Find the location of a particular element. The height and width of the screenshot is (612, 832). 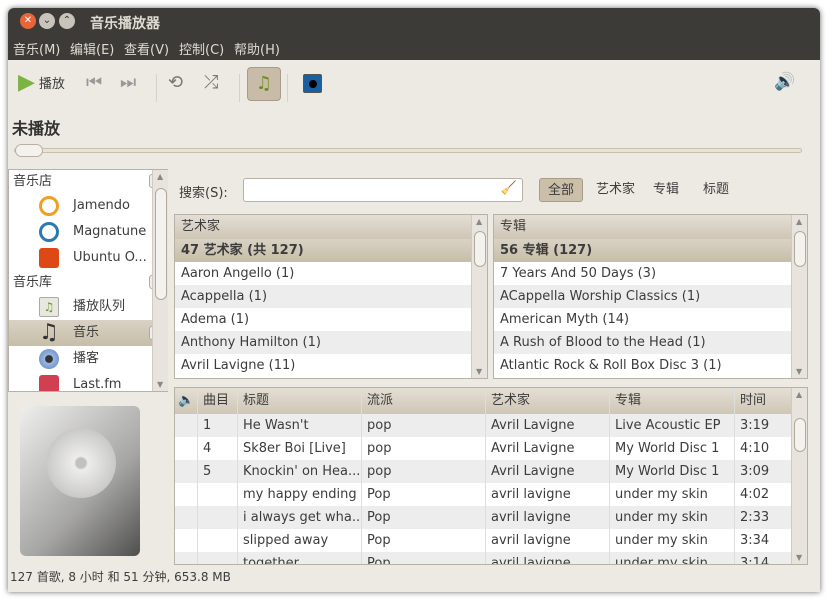

seek-slider is located at coordinates (408, 150).